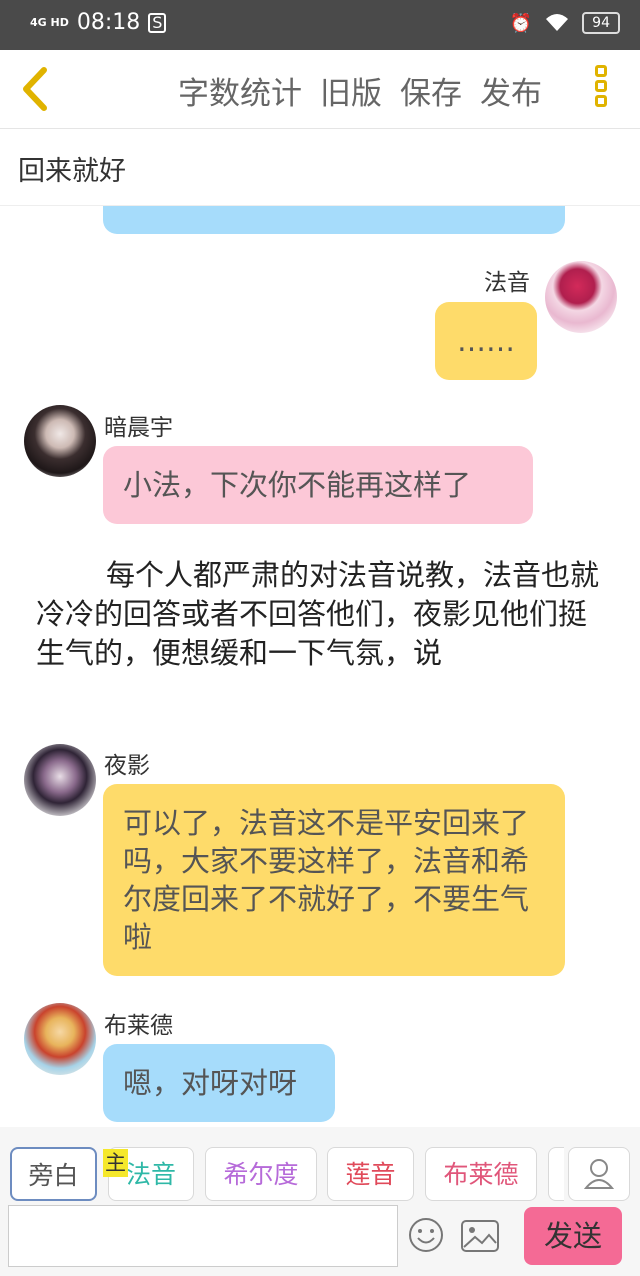 This screenshot has height=1276, width=640. What do you see at coordinates (351, 90) in the screenshot?
I see `old-version-button: 旧版` at bounding box center [351, 90].